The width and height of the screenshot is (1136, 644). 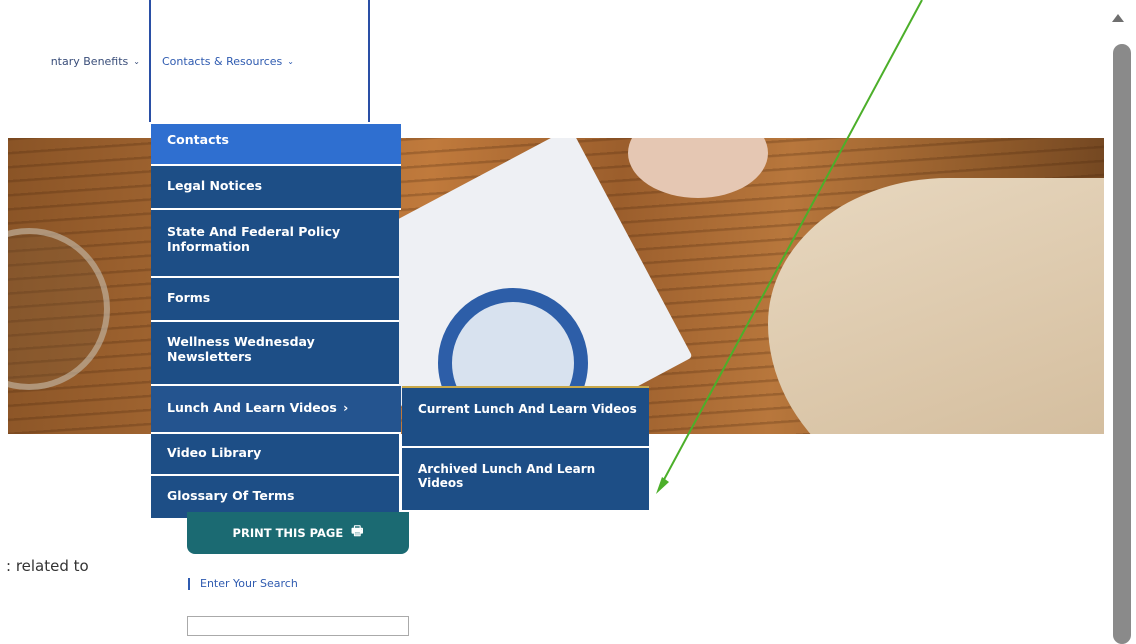 I want to click on search-input, so click(x=298, y=626).